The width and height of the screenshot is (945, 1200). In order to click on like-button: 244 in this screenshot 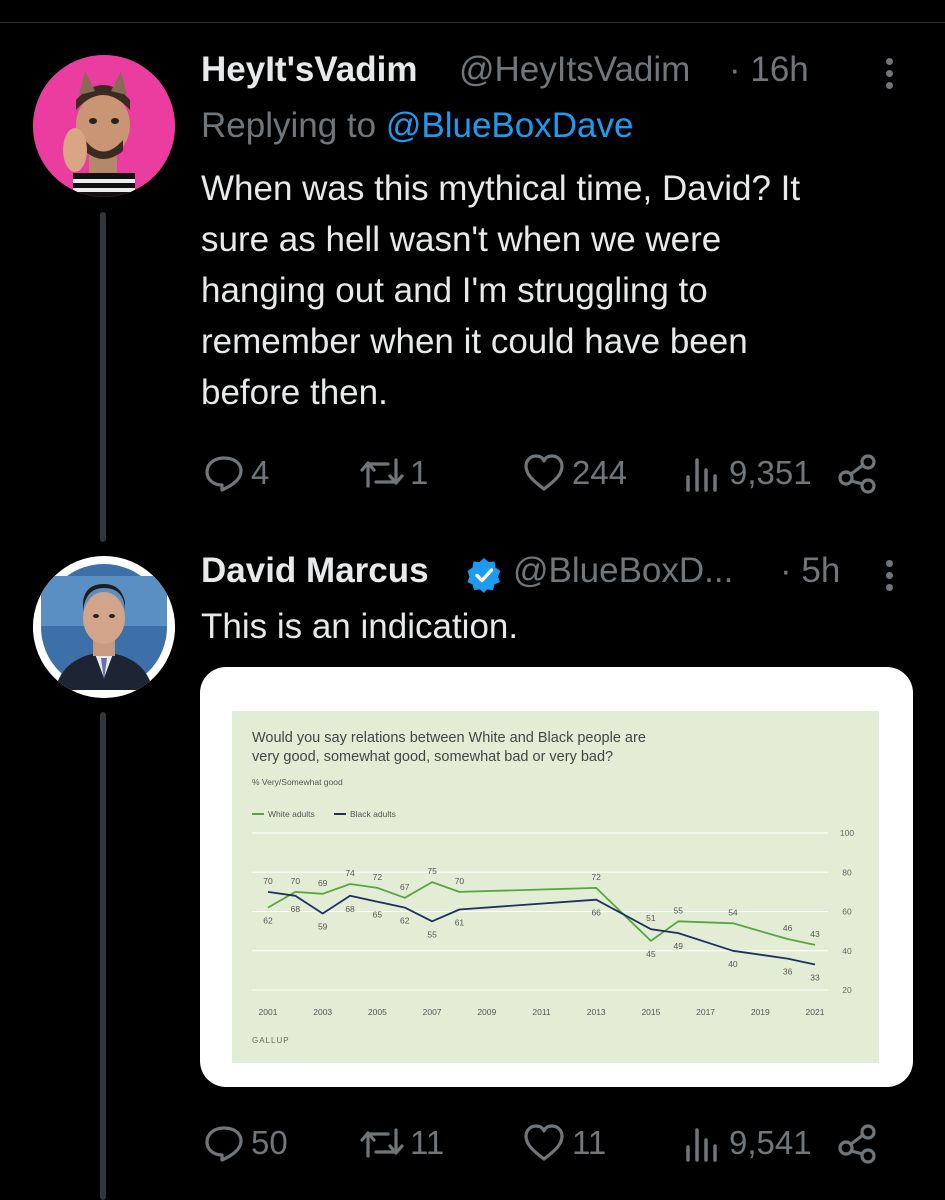, I will do `click(574, 473)`.